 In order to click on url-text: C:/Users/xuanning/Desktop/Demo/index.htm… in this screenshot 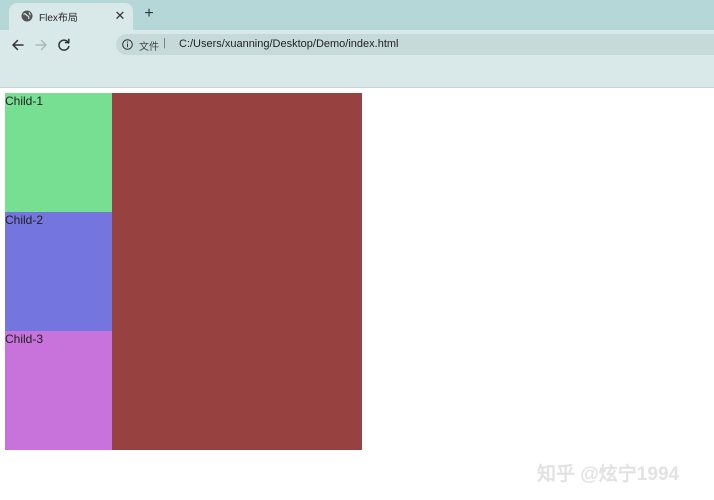, I will do `click(288, 44)`.